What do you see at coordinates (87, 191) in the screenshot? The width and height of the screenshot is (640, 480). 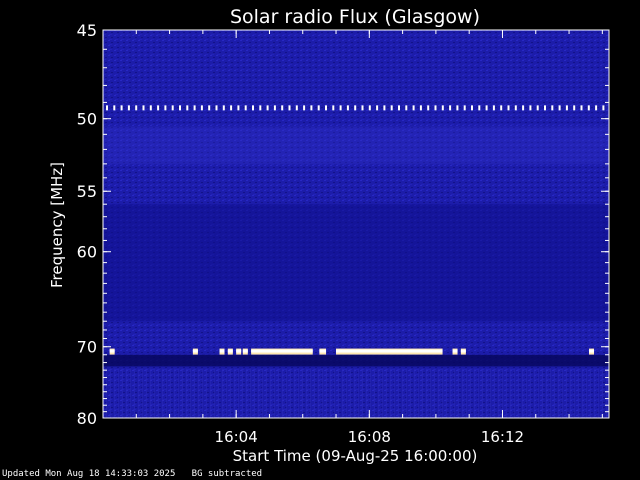 I see `y-tick-label: 55` at bounding box center [87, 191].